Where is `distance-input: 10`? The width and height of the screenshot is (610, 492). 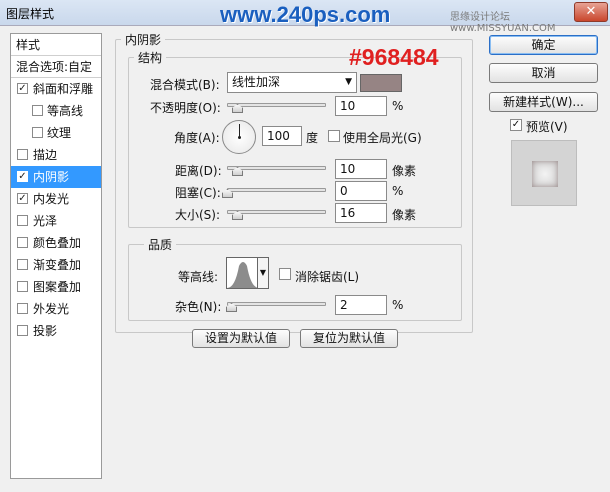
distance-input: 10 is located at coordinates (361, 169).